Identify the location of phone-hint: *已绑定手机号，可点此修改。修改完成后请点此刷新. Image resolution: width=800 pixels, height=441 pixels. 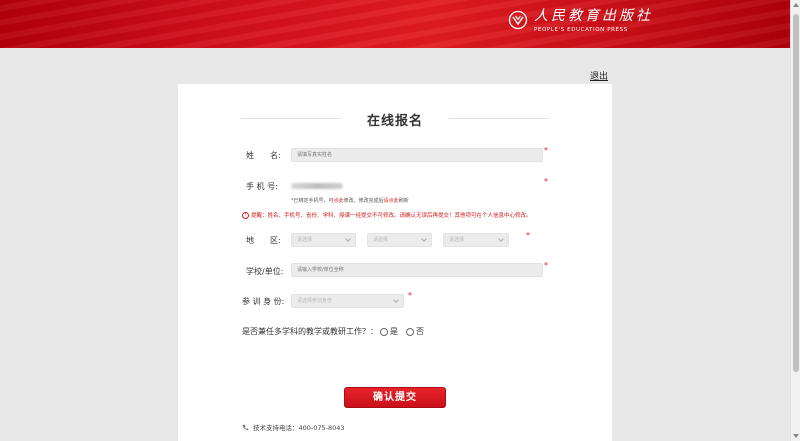
(350, 201).